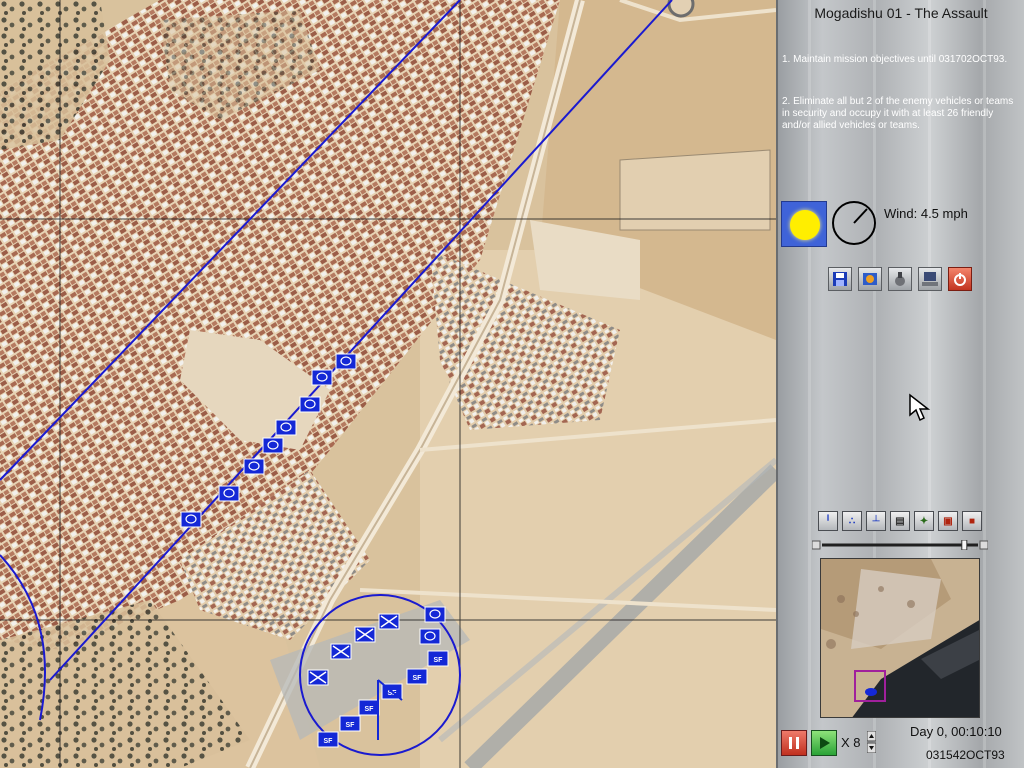 This screenshot has height=768, width=1024. What do you see at coordinates (948, 521) in the screenshot?
I see `exit-unit-icon: ▣` at bounding box center [948, 521].